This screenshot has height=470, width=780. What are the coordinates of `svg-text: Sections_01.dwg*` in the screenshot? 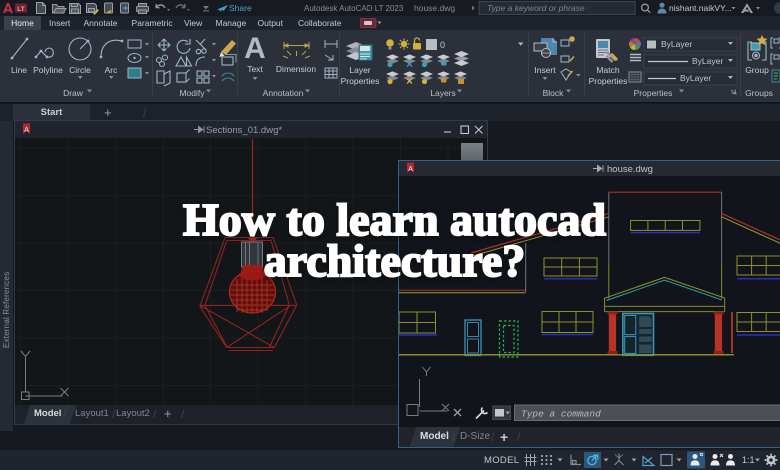 It's located at (244, 130).